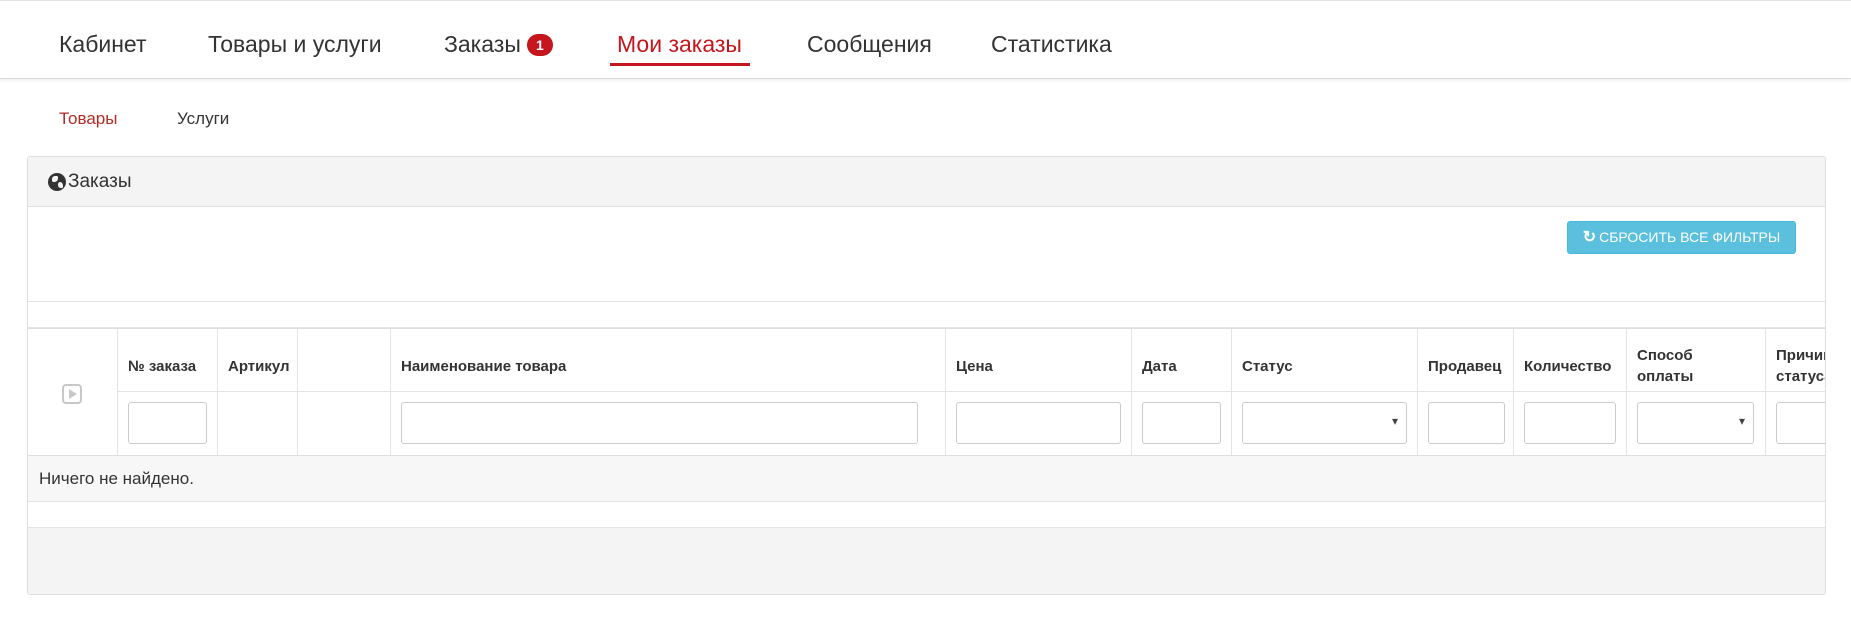  Describe the element at coordinates (1267, 366) in the screenshot. I see `column-header: Статус` at that location.